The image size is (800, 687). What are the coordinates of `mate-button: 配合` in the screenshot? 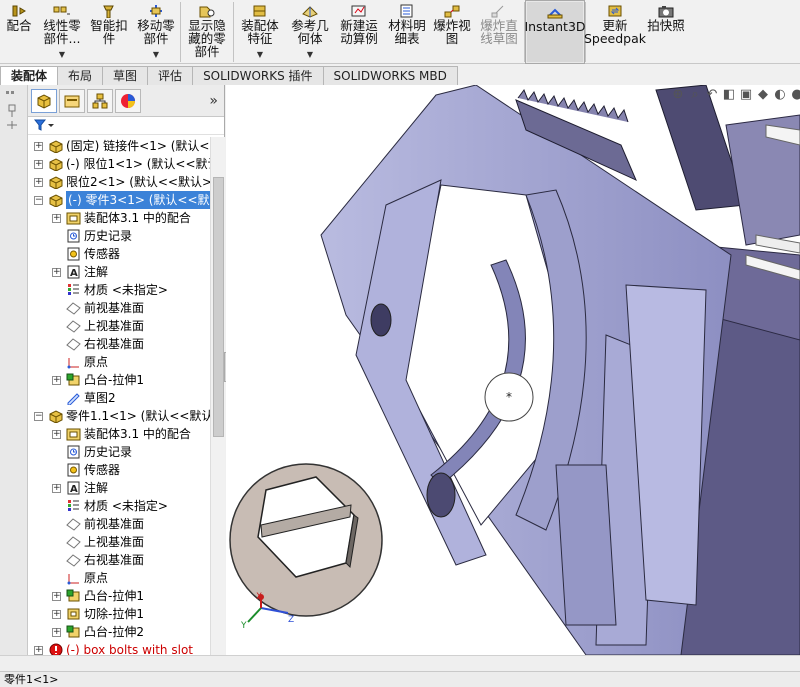 It's located at (19, 32).